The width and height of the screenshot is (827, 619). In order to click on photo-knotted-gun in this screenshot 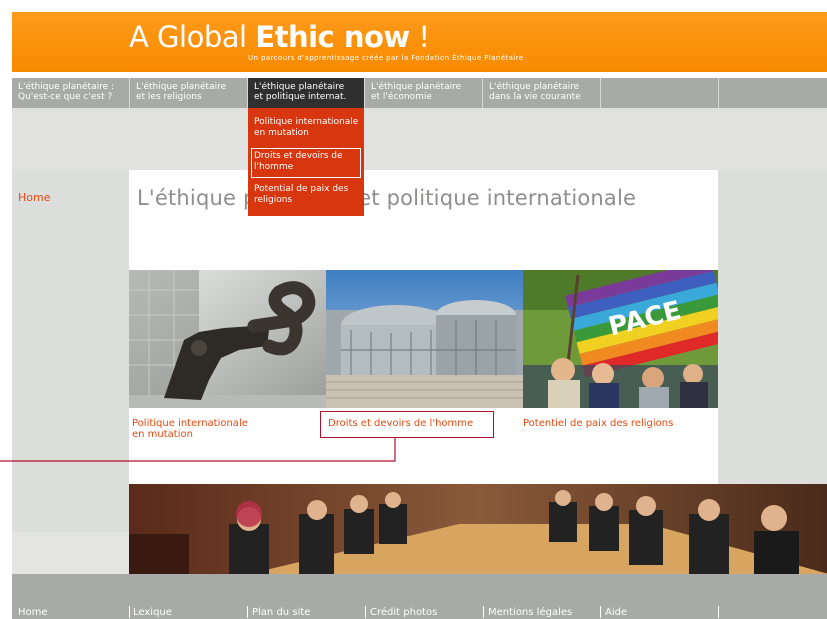, I will do `click(227, 339)`.